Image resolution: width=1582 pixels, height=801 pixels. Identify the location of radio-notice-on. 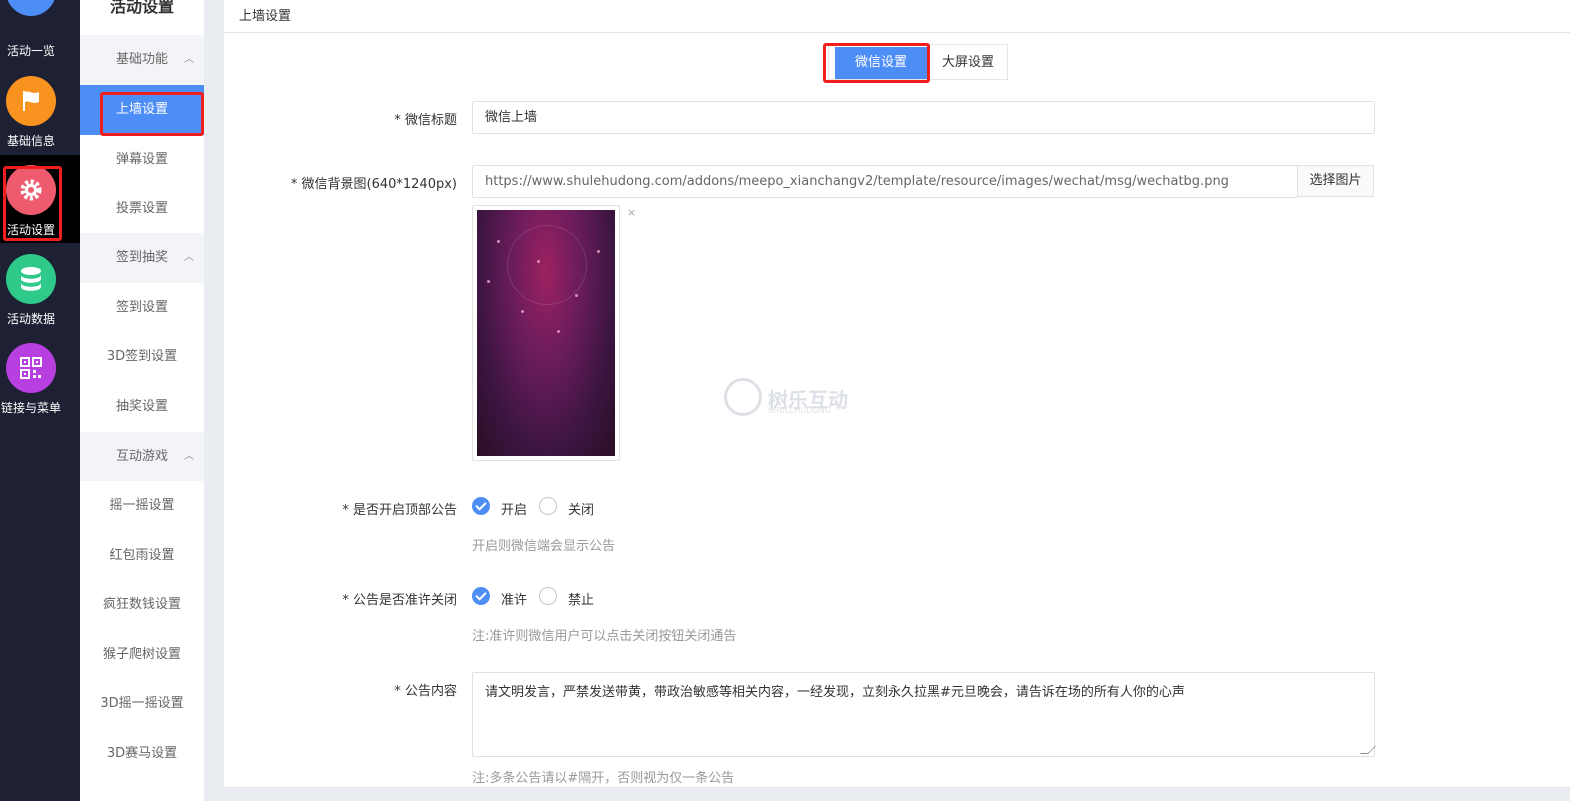
(481, 506).